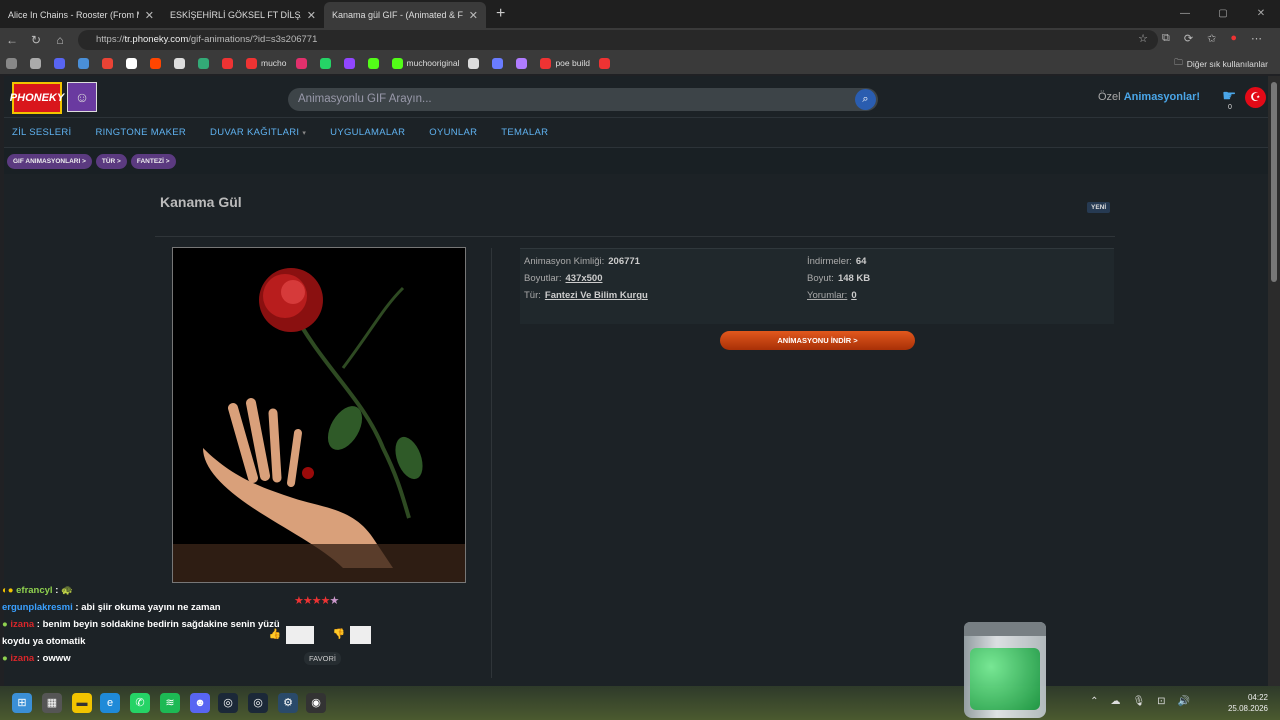  I want to click on folder-icon: 🗀, so click(1178, 62).